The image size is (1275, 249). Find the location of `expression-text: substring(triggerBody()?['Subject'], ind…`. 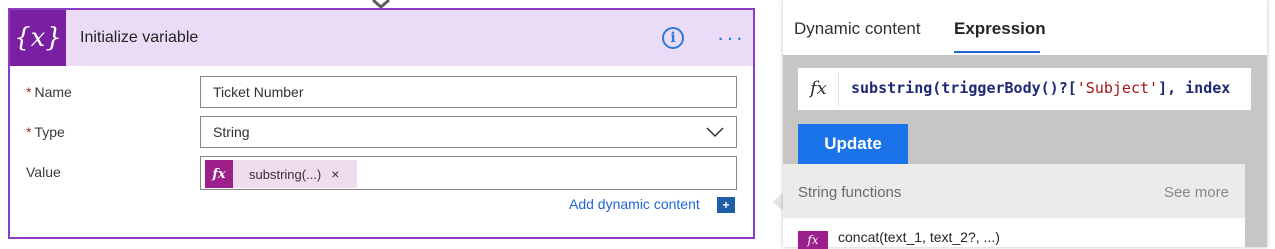

expression-text: substring(triggerBody()?['Subject'], ind… is located at coordinates (1041, 88).